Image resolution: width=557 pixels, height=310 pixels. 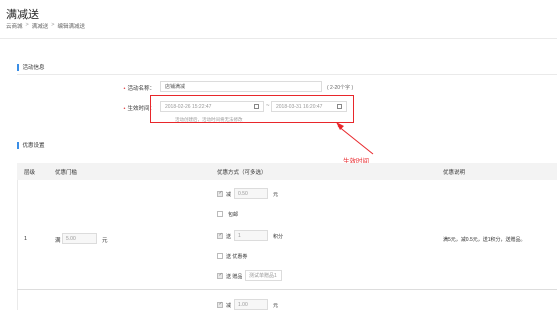 What do you see at coordinates (287, 74) in the screenshot?
I see `activity-section-divider` at bounding box center [287, 74].